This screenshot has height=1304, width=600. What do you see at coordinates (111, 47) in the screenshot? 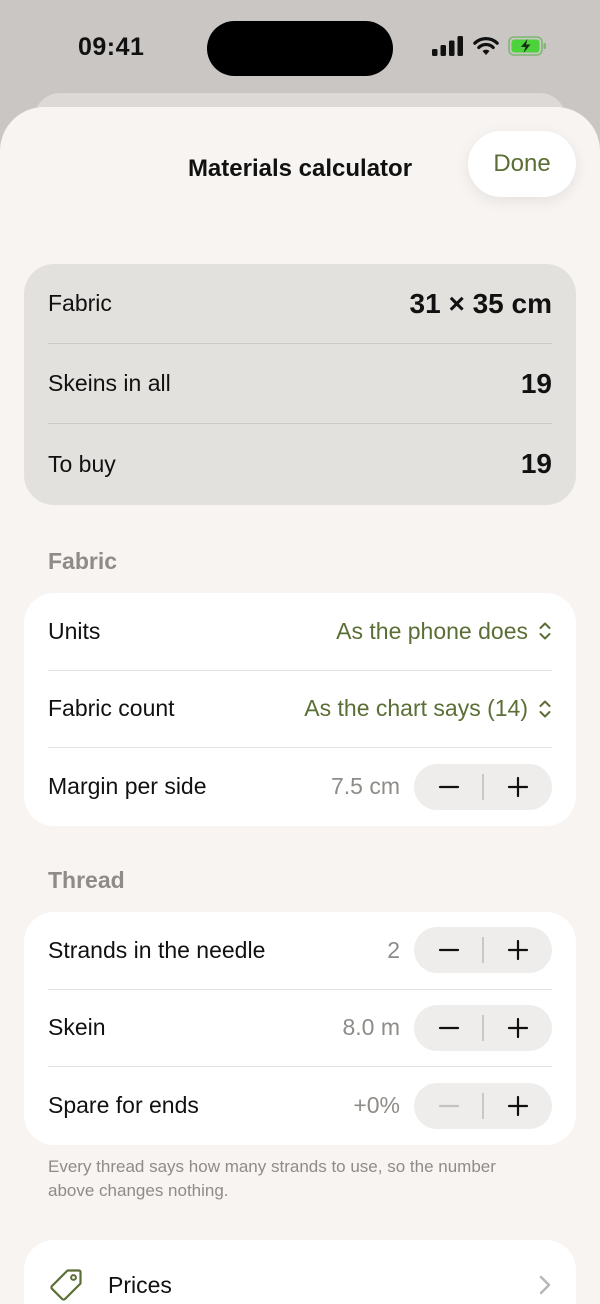
I see `status-time: 09:41` at bounding box center [111, 47].